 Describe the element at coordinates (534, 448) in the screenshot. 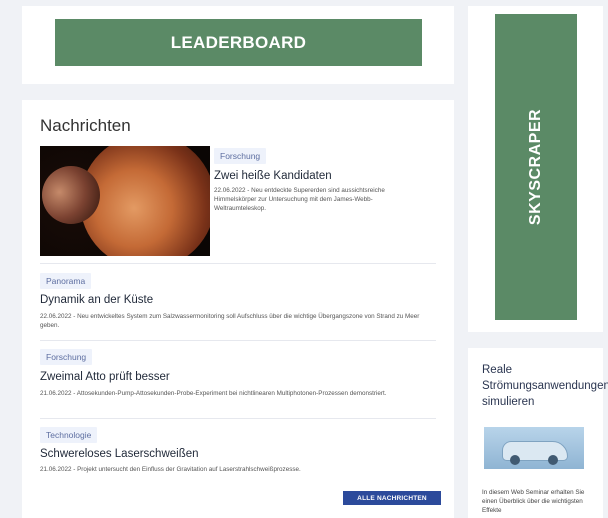

I see `promo-image` at that location.